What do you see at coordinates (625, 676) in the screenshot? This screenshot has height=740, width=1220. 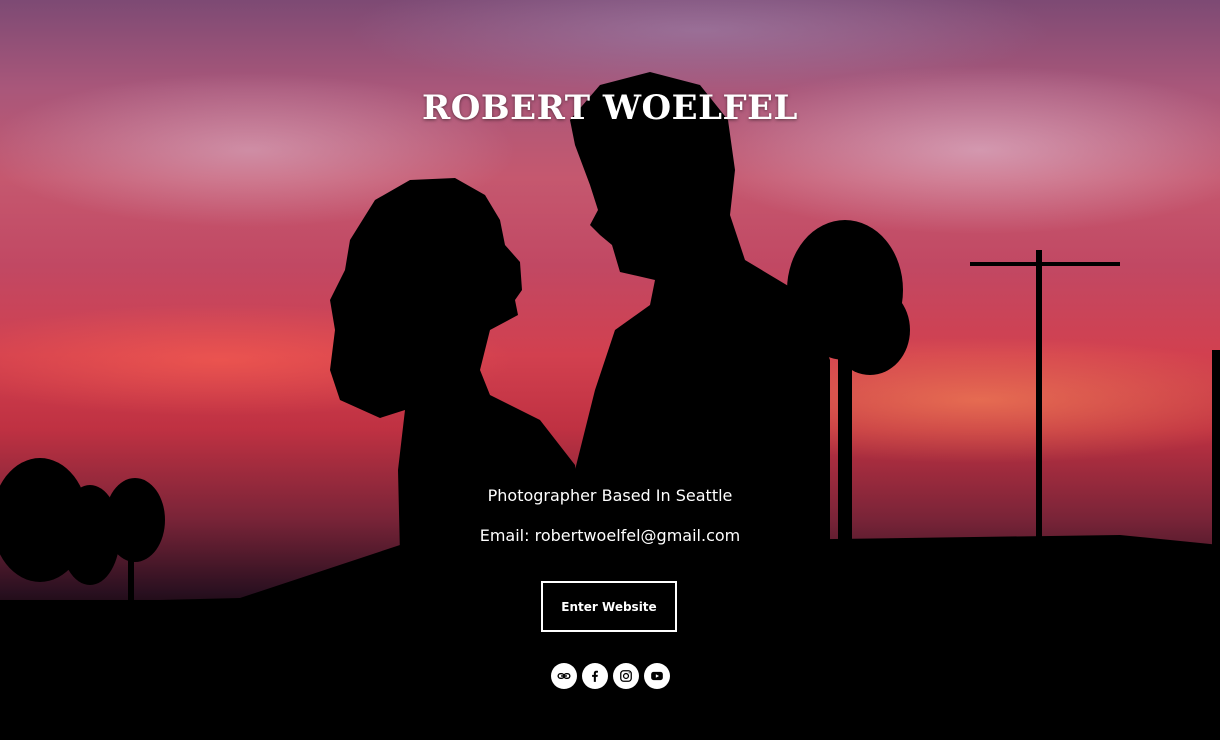 I see `instagram-icon` at bounding box center [625, 676].